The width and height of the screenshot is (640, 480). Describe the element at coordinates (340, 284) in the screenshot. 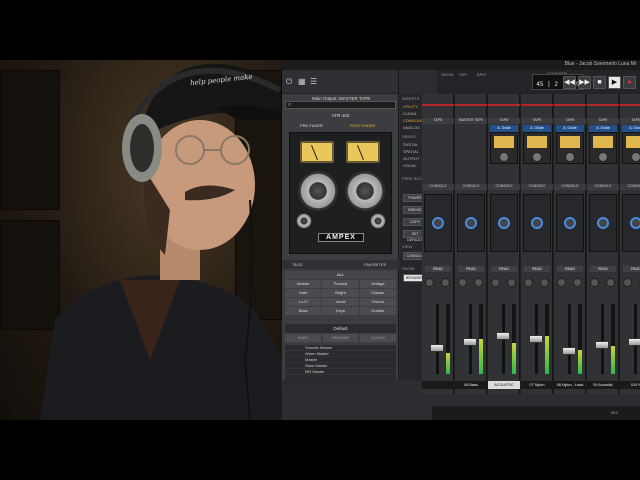

I see `tag-button: Pushed` at that location.